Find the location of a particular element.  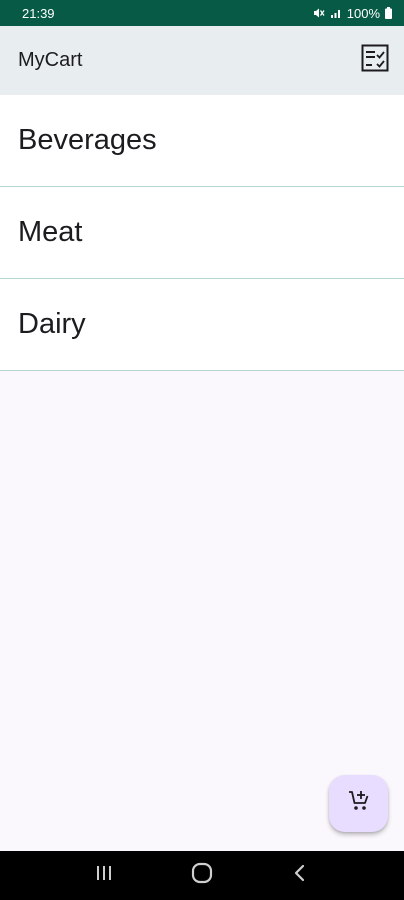

category-item-beverages: Beverages is located at coordinates (202, 141).